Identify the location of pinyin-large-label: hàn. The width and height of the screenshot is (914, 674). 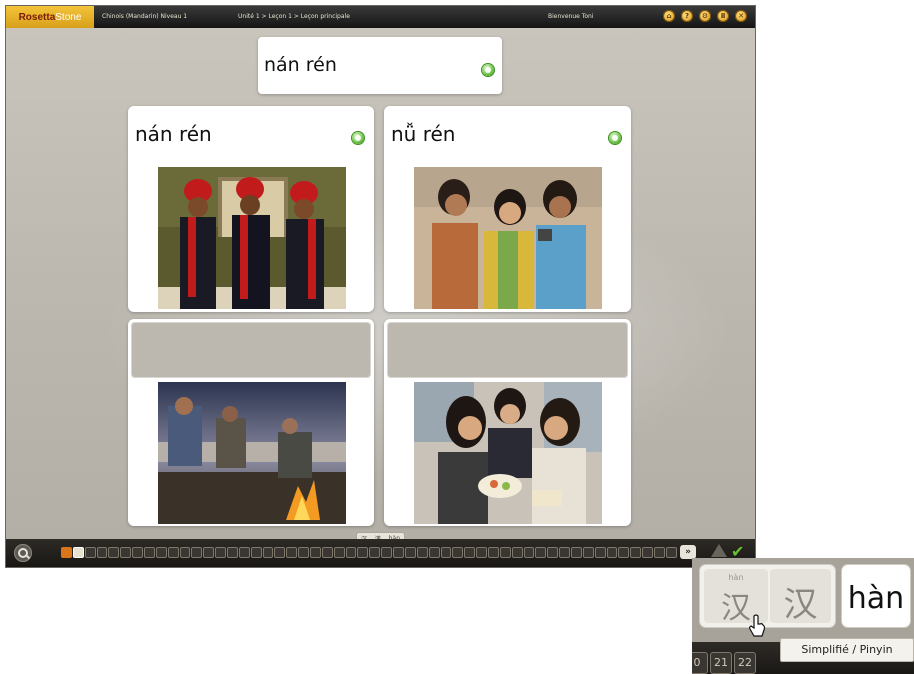
(876, 598).